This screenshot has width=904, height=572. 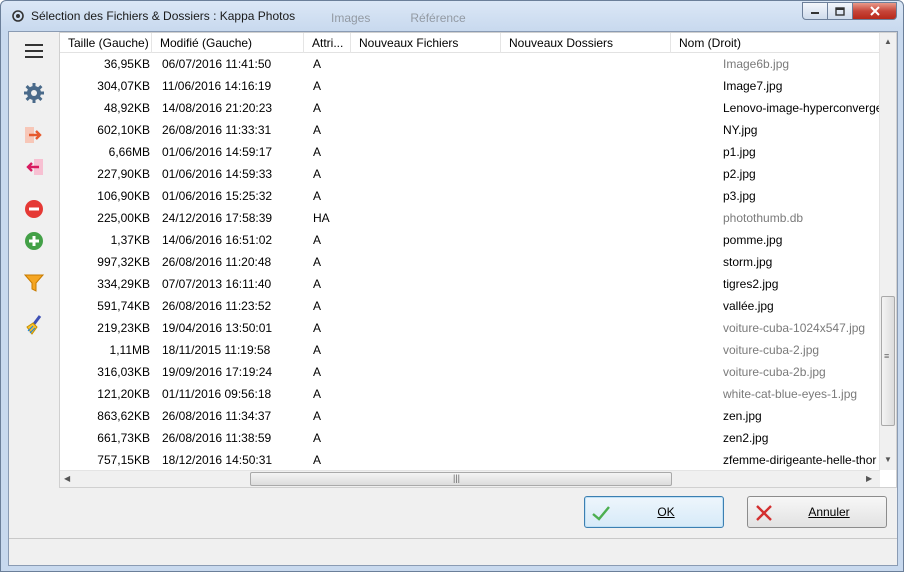 What do you see at coordinates (217, 394) in the screenshot?
I see `cell-modified: 01/11/2016 09:56:18` at bounding box center [217, 394].